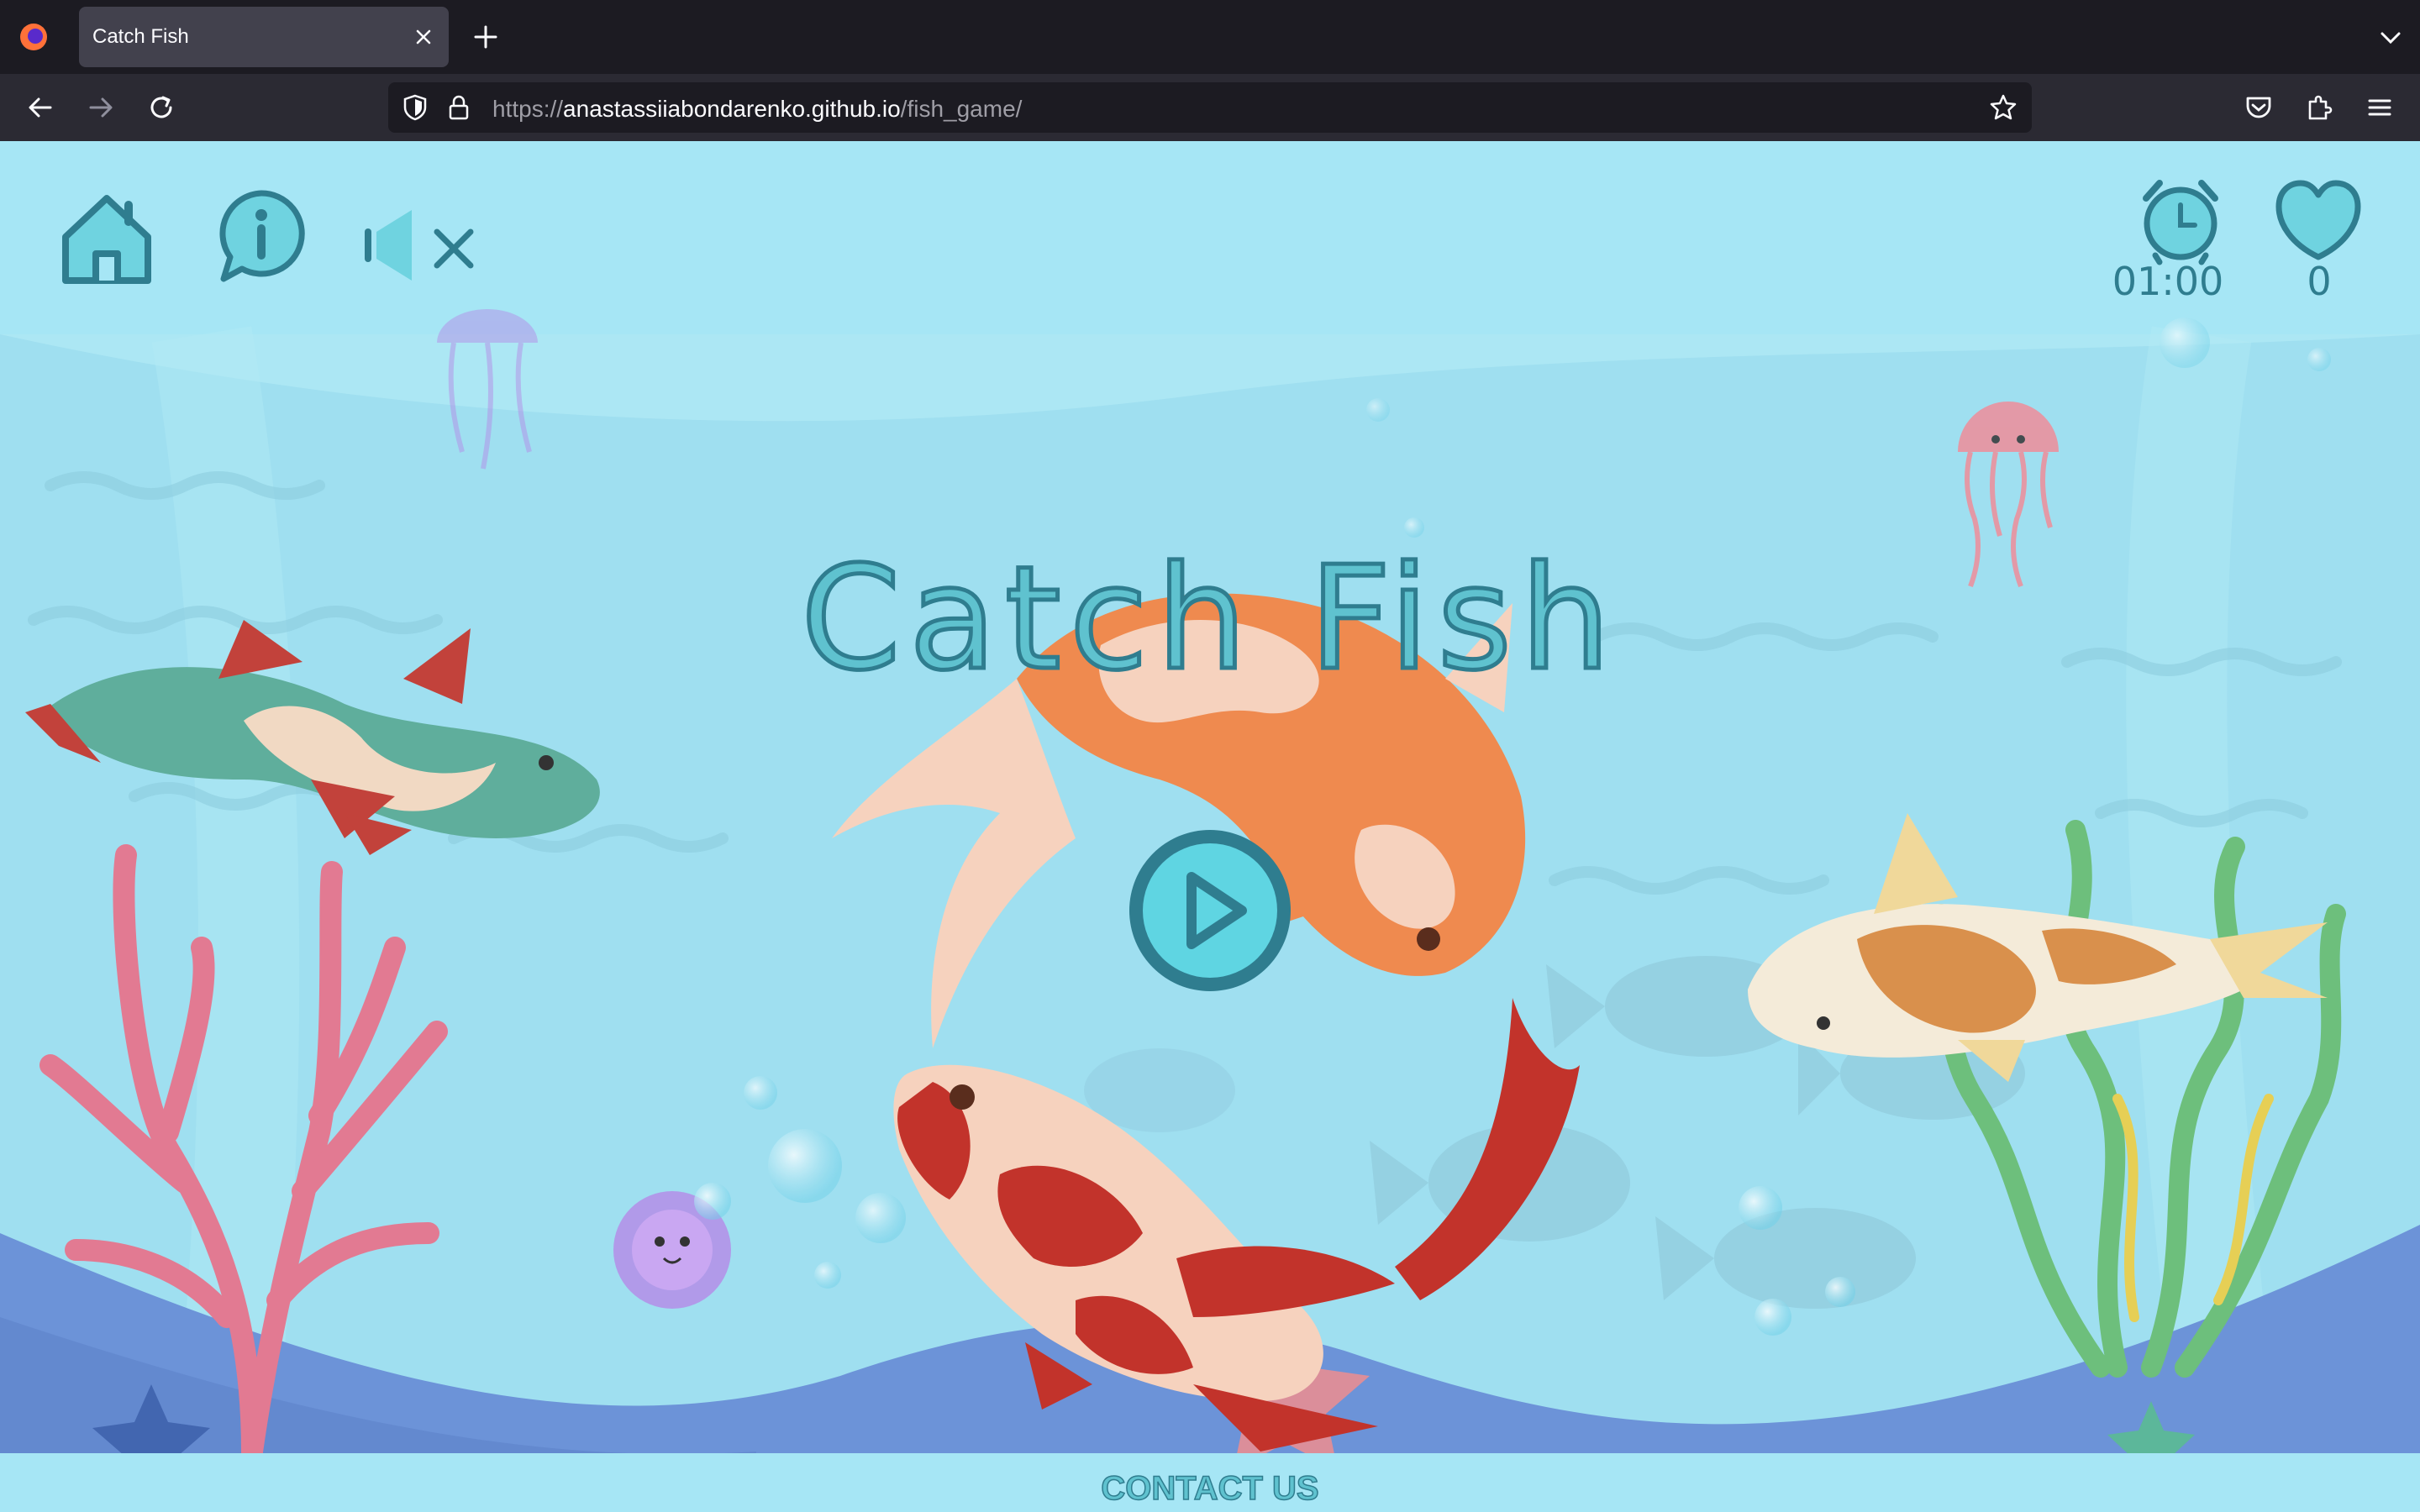 Image resolution: width=2420 pixels, height=1512 pixels. What do you see at coordinates (2318, 220) in the screenshot?
I see `heart-icon` at bounding box center [2318, 220].